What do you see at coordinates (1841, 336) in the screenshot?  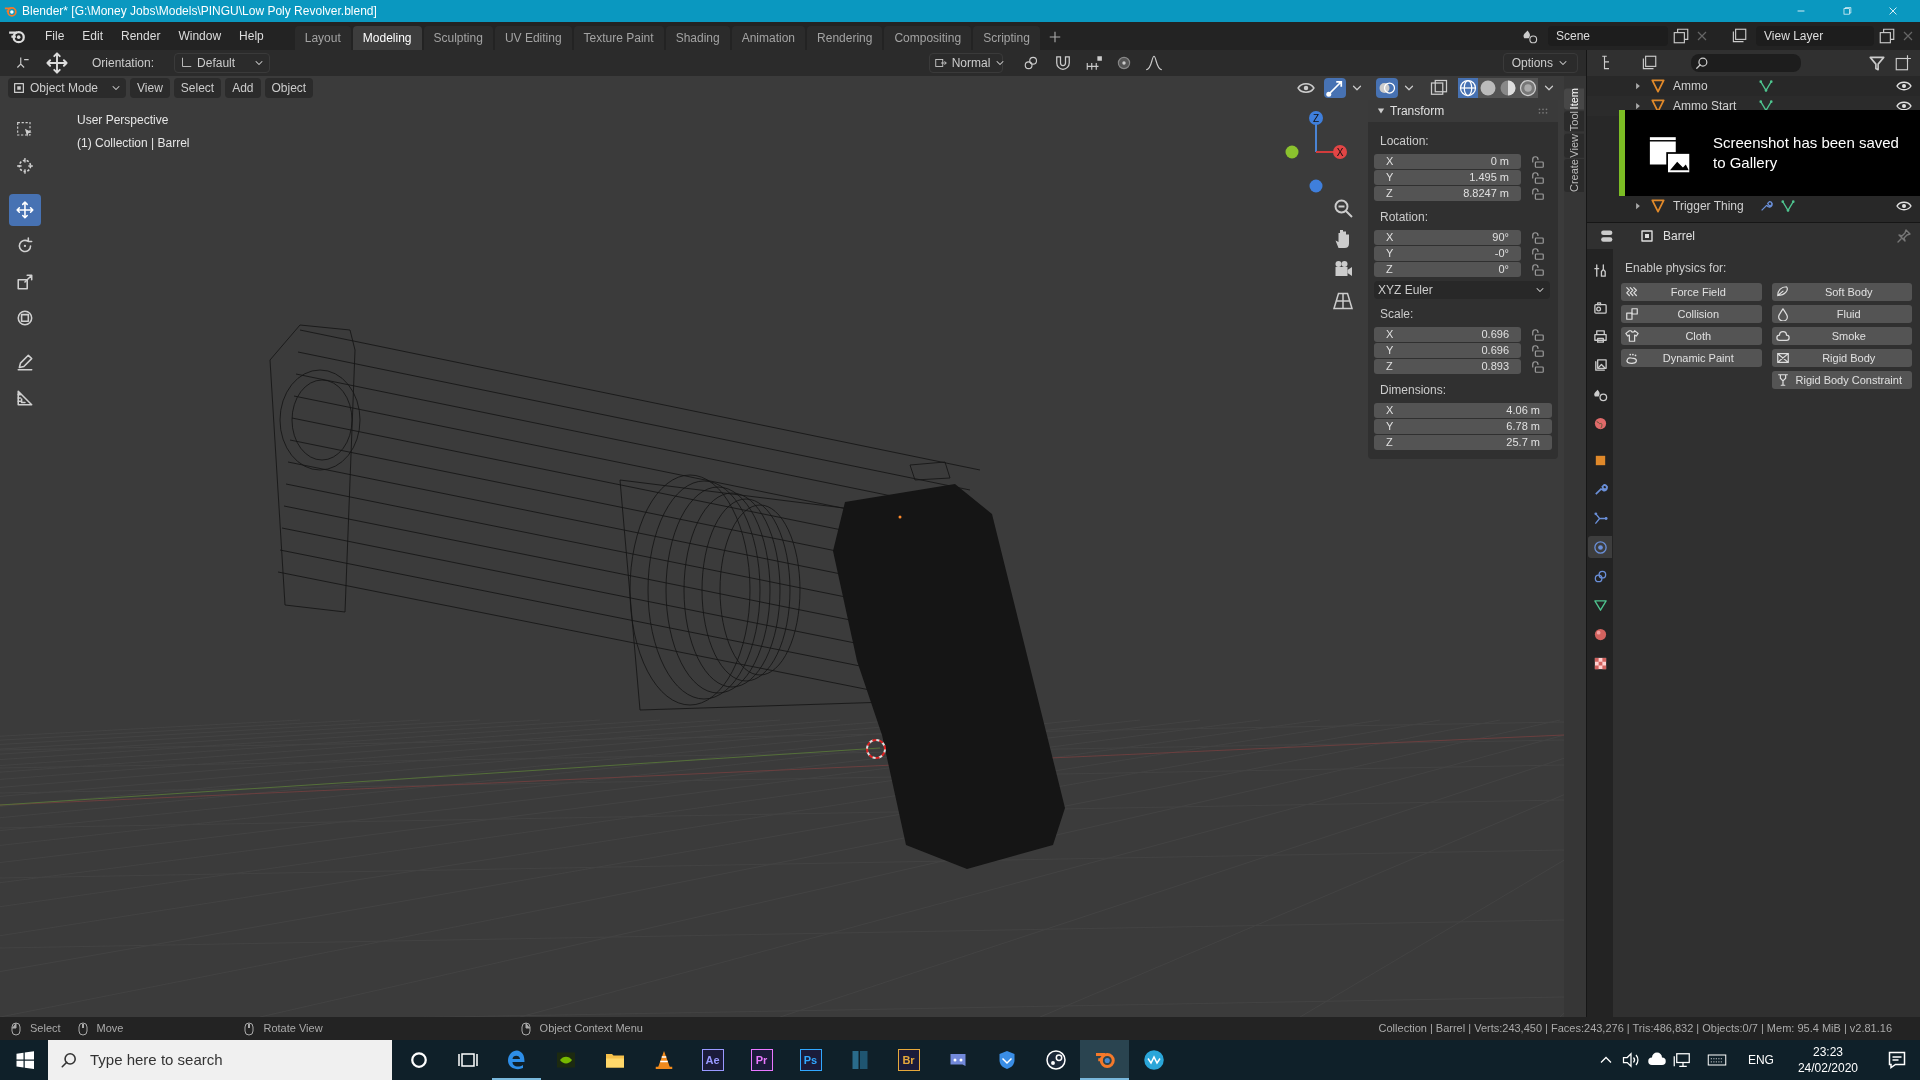 I see `physics-button: Smoke` at bounding box center [1841, 336].